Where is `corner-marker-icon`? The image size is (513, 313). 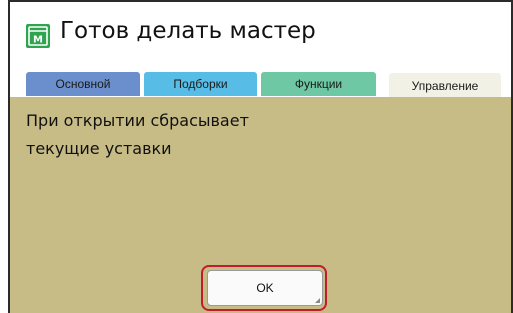 corner-marker-icon is located at coordinates (317, 300).